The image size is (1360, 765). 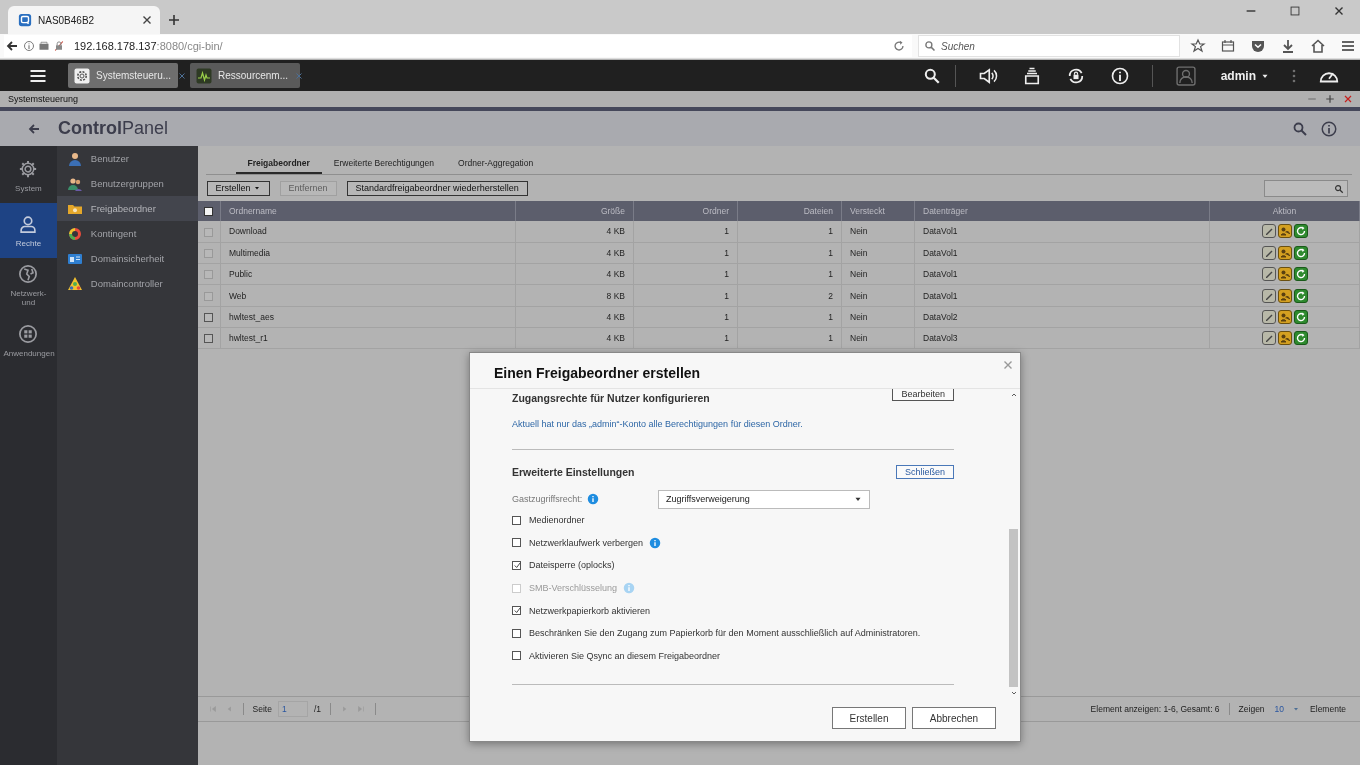 What do you see at coordinates (368, 211) in the screenshot?
I see `column-header: Ordnername` at bounding box center [368, 211].